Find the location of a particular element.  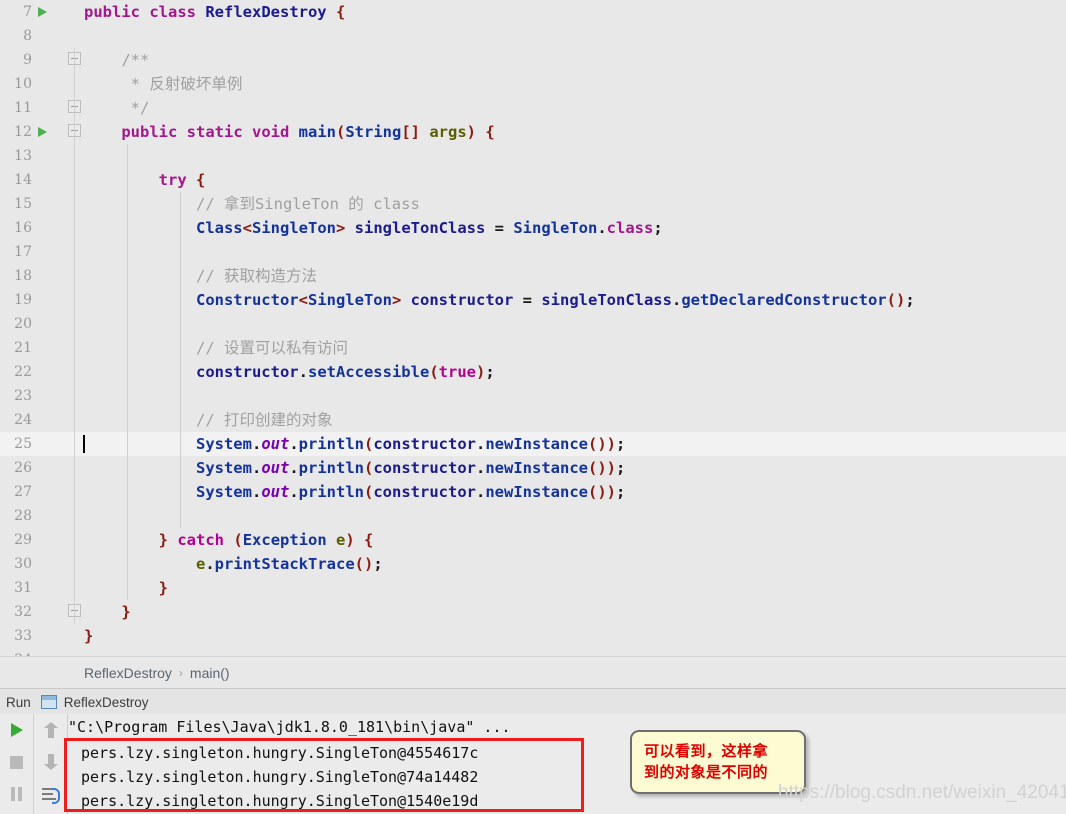

code-line: 14 try { is located at coordinates (533, 180).